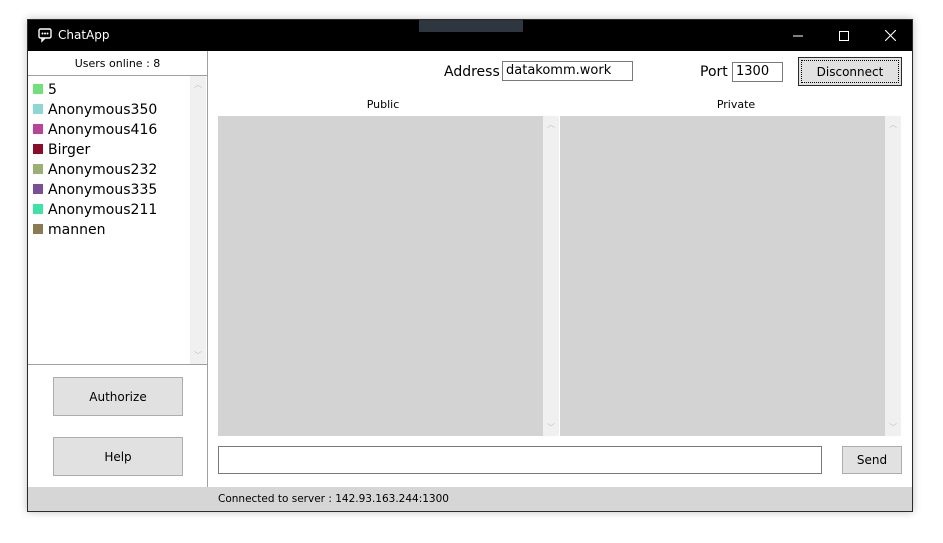 This screenshot has width=943, height=543. I want to click on minimize-button, so click(798, 35).